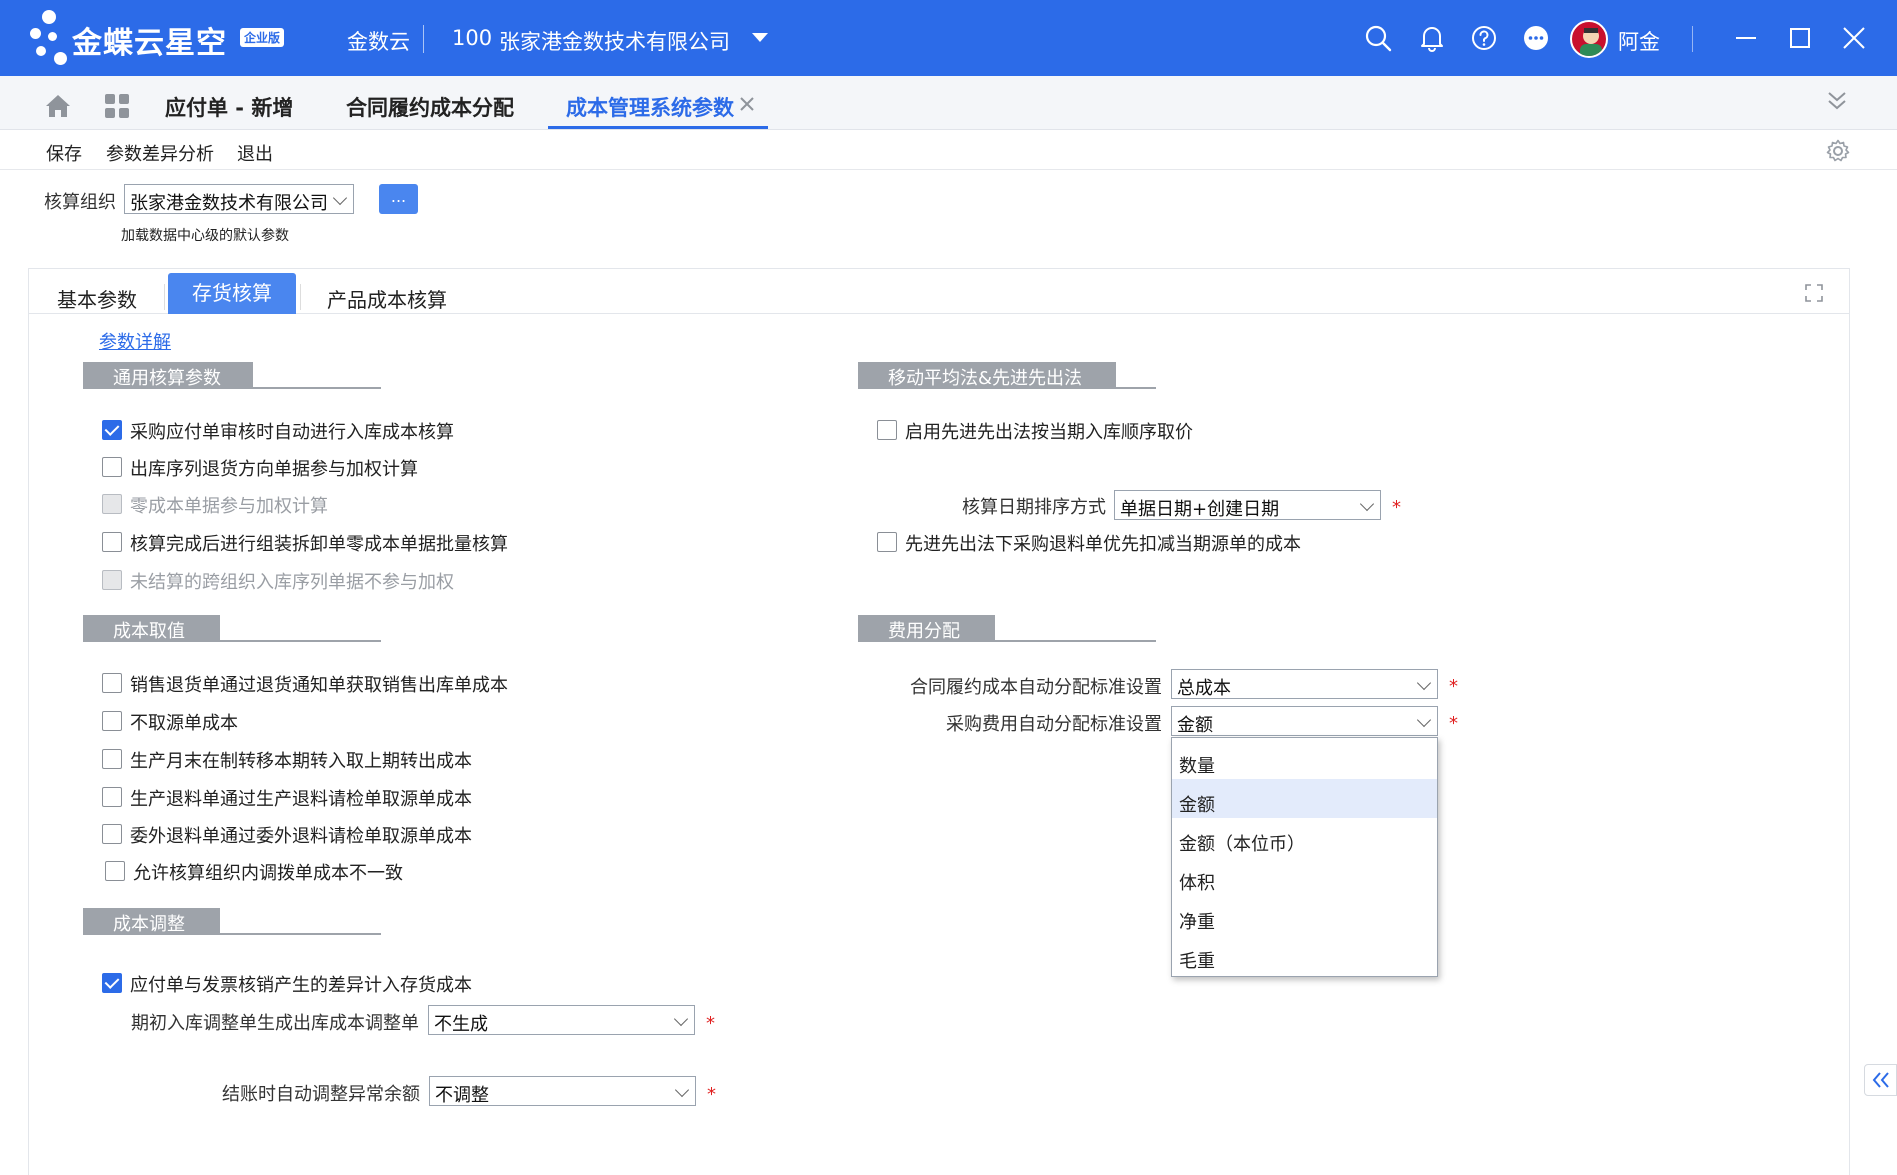 This screenshot has height=1175, width=1897. Describe the element at coordinates (948, 38) in the screenshot. I see `title-bar: 金蝶云星空 企业版 金数云 100 张家港金数技术有限公司 阿金` at that location.